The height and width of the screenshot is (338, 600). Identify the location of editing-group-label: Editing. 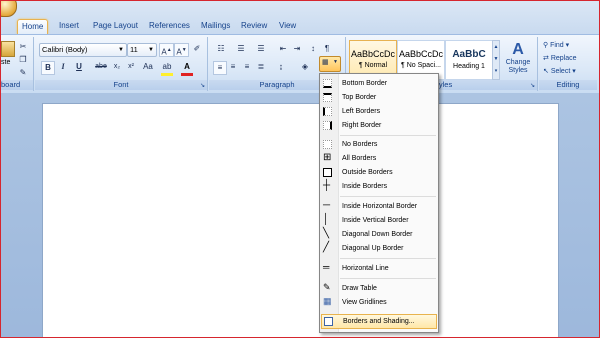
(568, 85).